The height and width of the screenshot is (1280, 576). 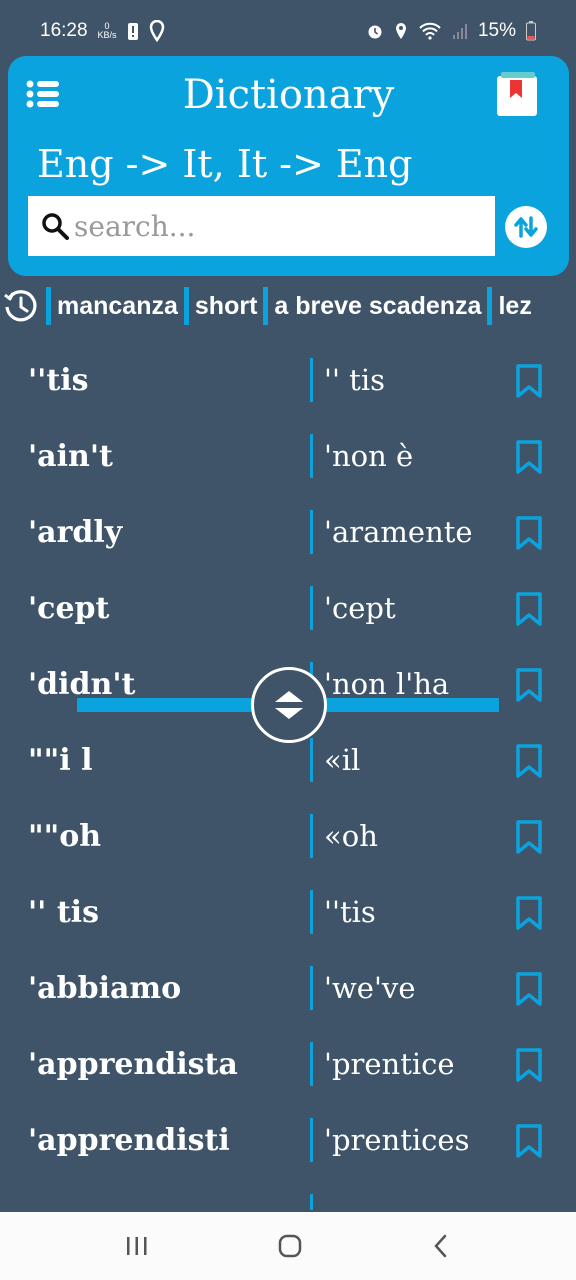 What do you see at coordinates (60, 760) in the screenshot?
I see `english-word: ""i l` at bounding box center [60, 760].